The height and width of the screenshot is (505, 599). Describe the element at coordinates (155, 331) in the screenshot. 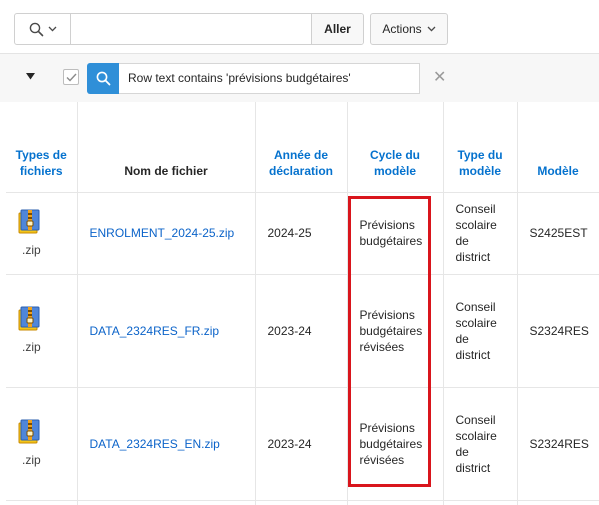

I see `file-download-link: DATA_2324RES_FR.zip` at that location.